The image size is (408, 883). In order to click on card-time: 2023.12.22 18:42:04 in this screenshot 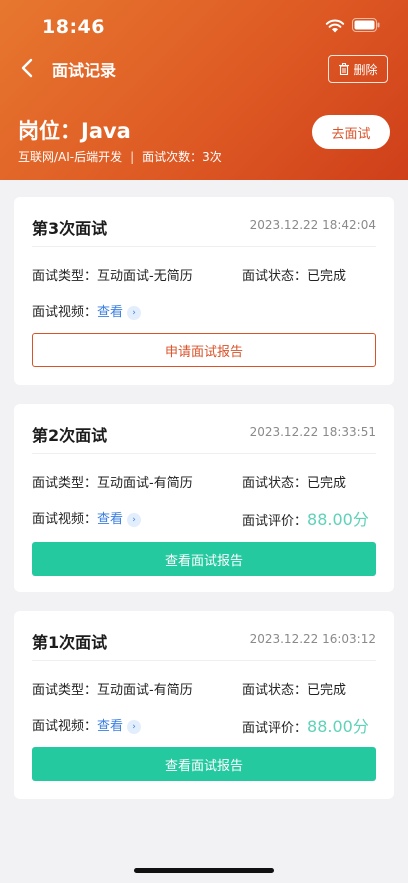, I will do `click(312, 225)`.